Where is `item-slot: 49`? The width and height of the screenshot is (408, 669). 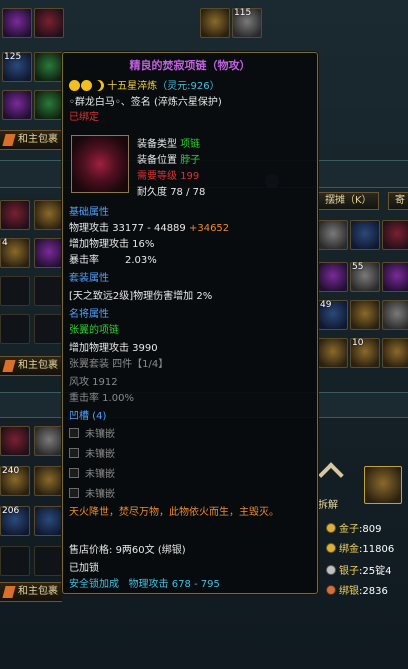 item-slot: 49 is located at coordinates (333, 315).